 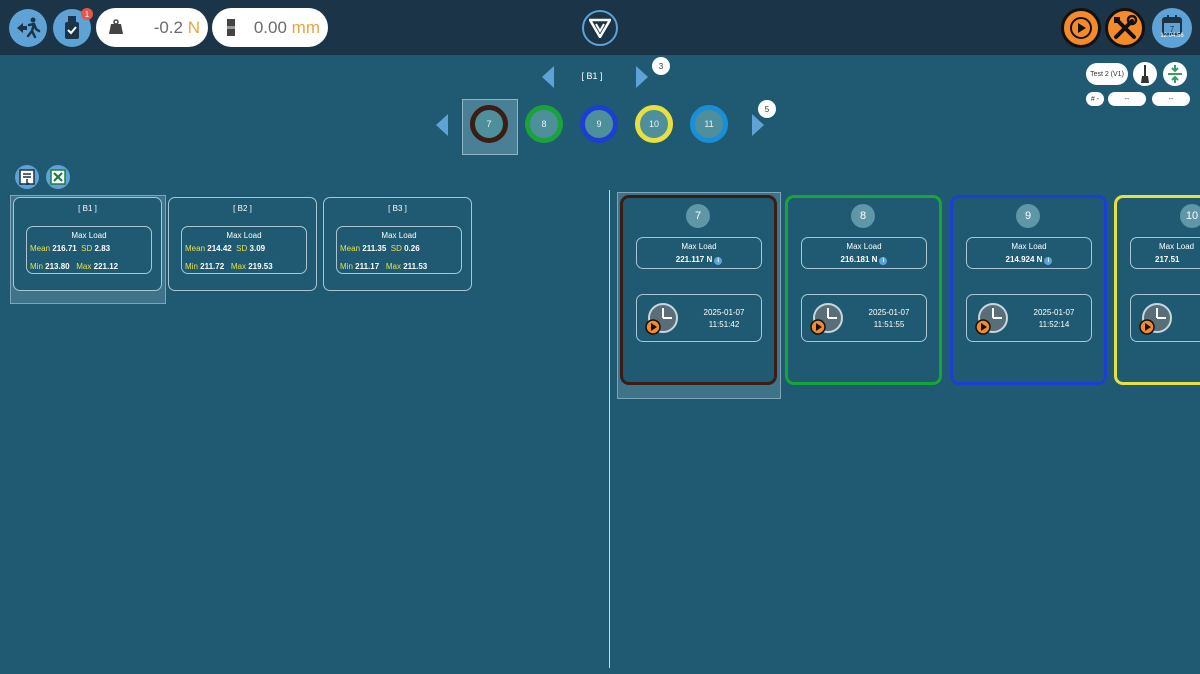 I want to click on specimen-nav-label: 8, so click(x=544, y=124).